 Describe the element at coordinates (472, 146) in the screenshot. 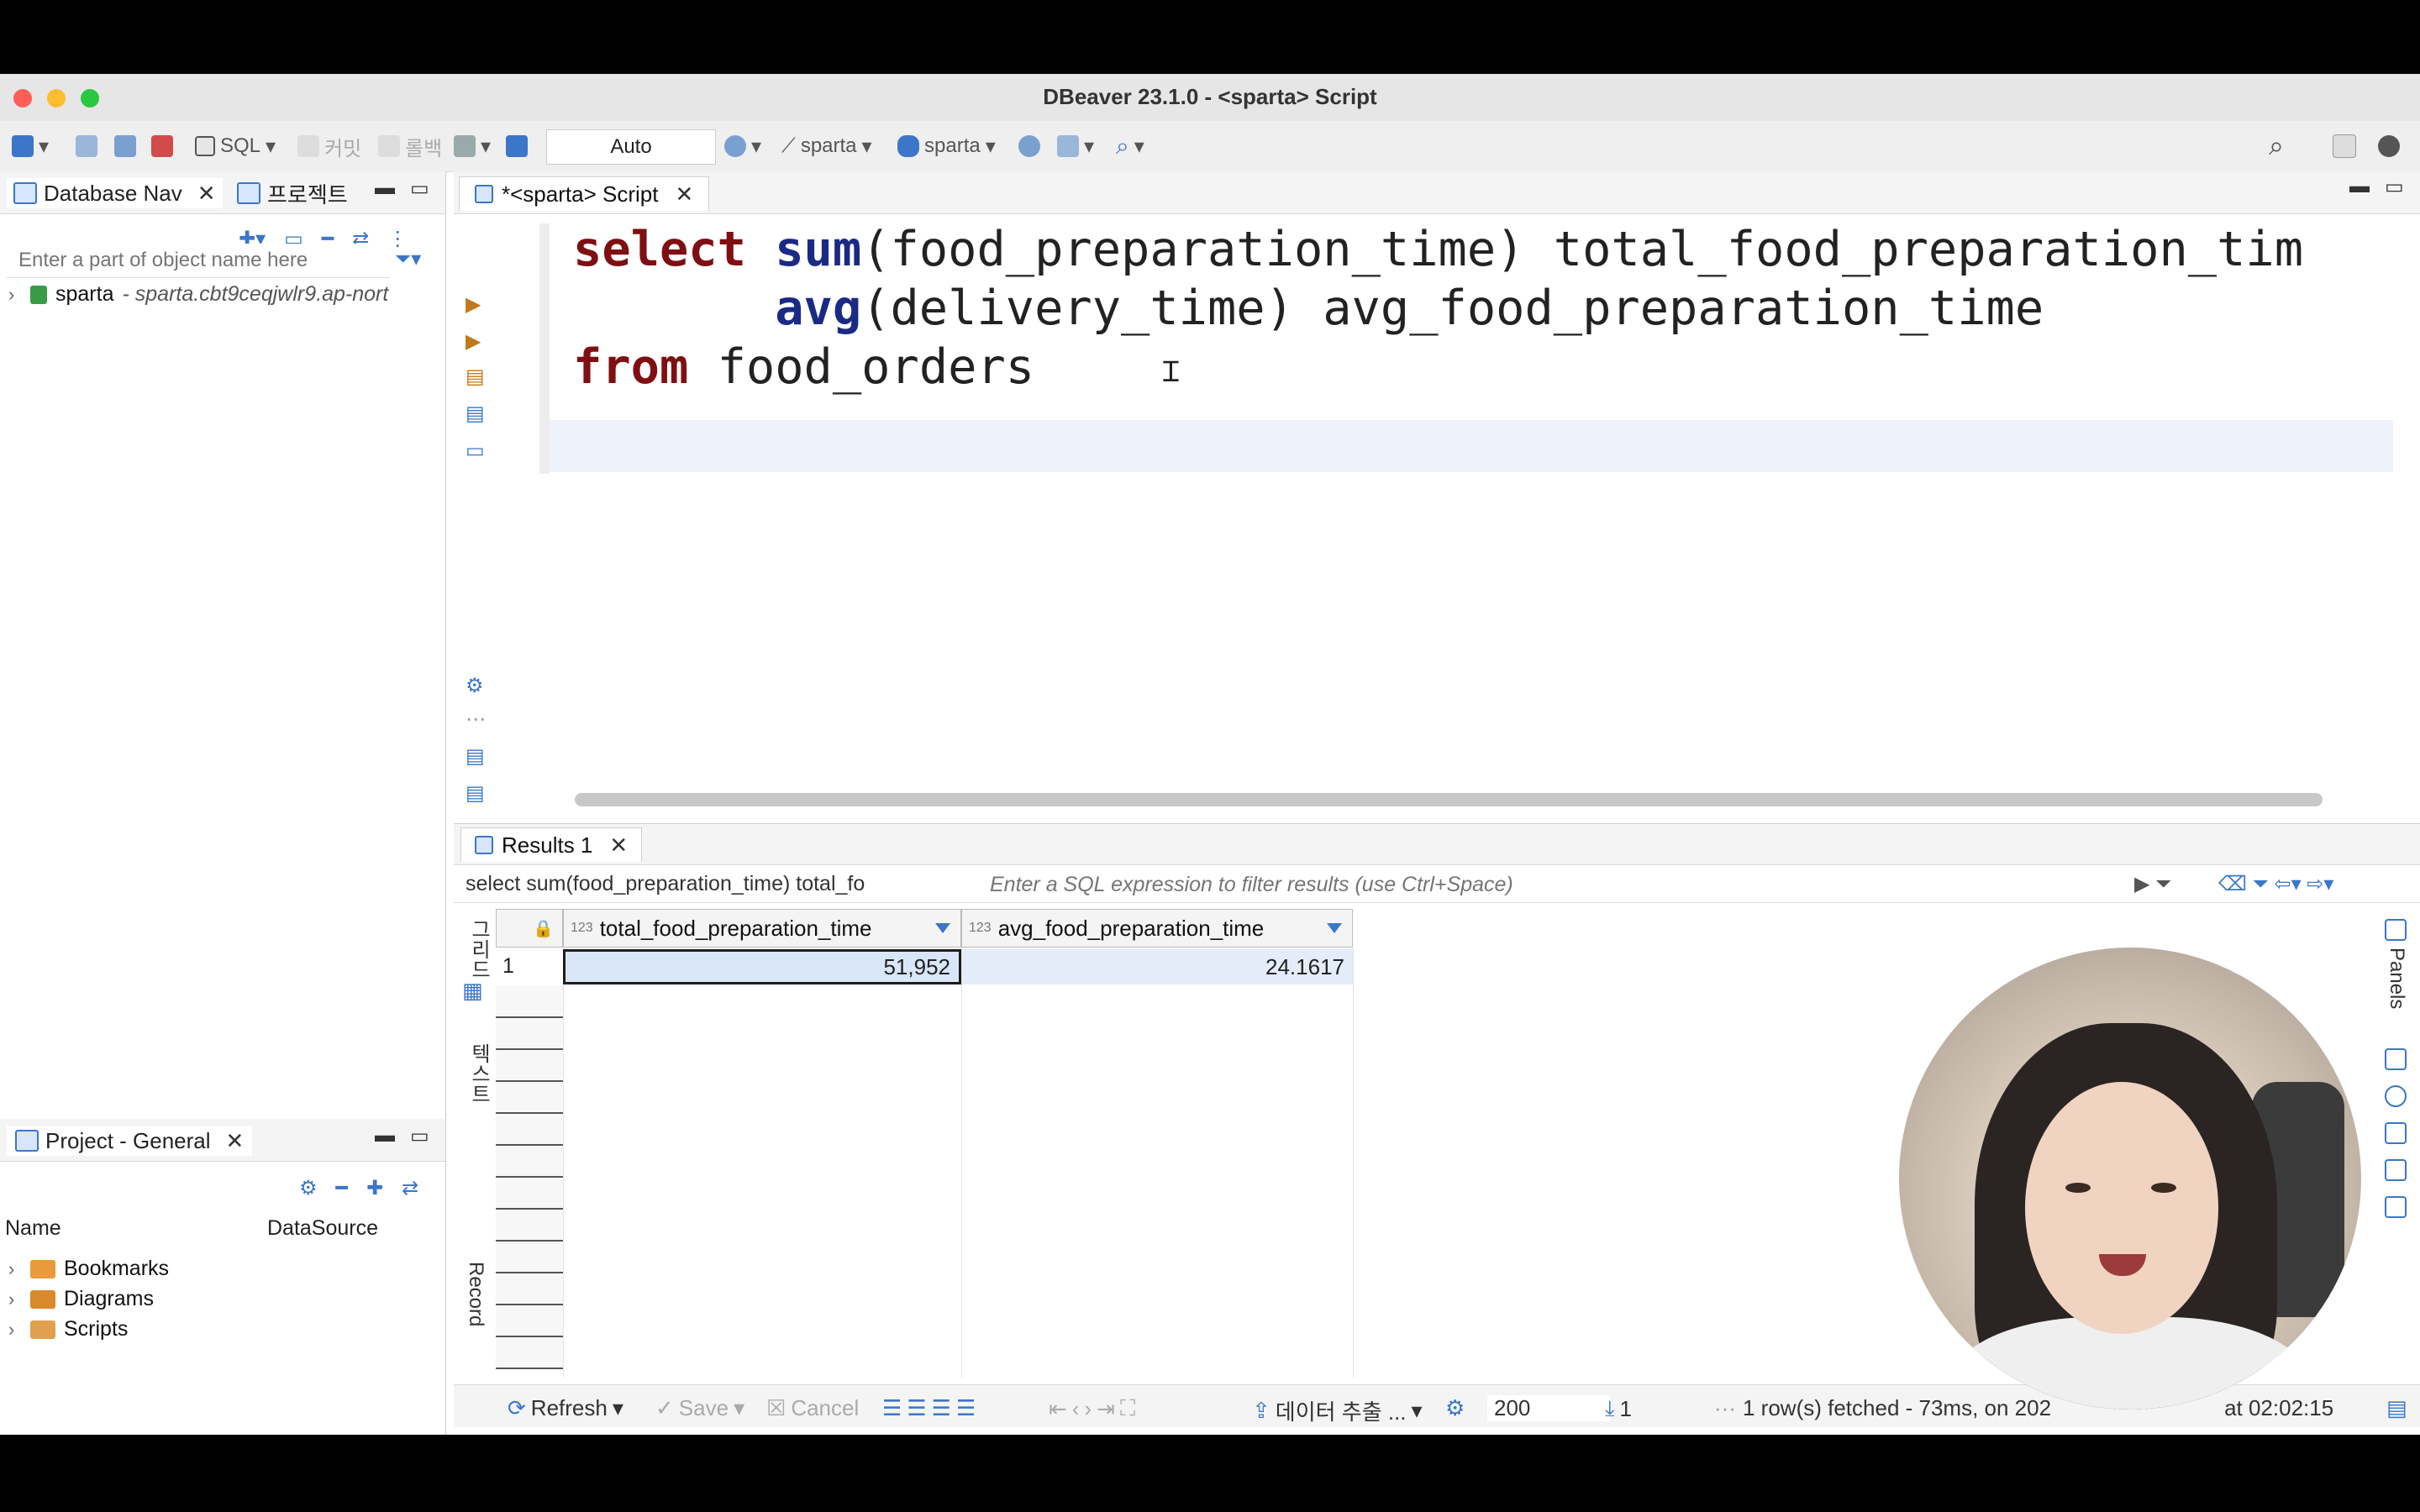

I see `transaction-mode-button: ▾` at that location.